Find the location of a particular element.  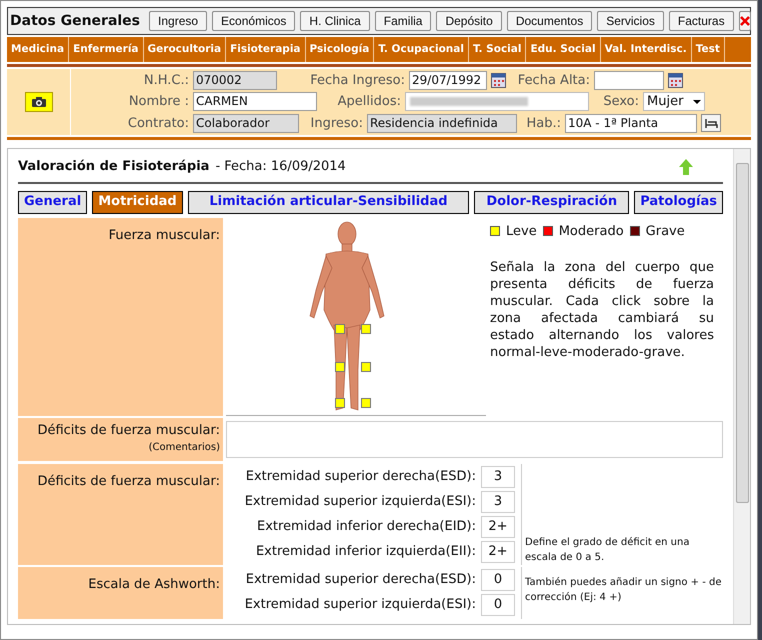

department-tab: Psicología is located at coordinates (340, 49).